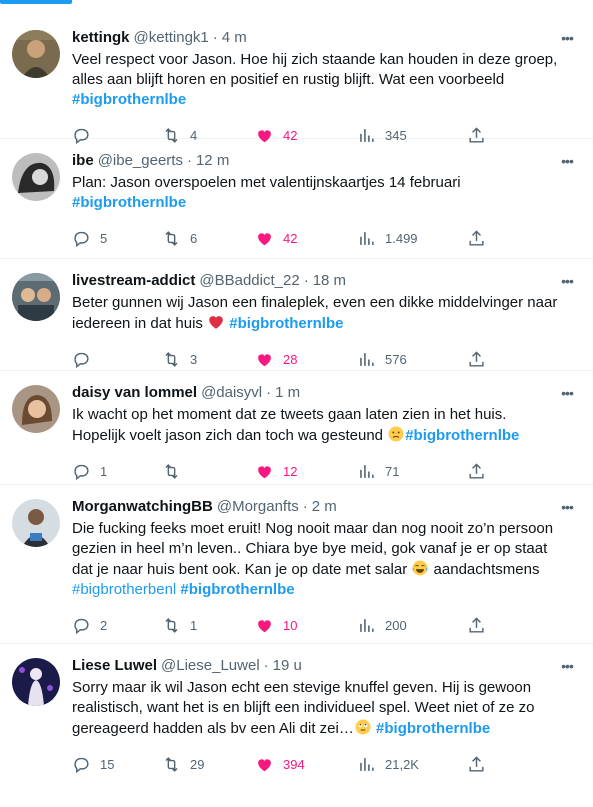  I want to click on retweet-button: 29, so click(208, 764).